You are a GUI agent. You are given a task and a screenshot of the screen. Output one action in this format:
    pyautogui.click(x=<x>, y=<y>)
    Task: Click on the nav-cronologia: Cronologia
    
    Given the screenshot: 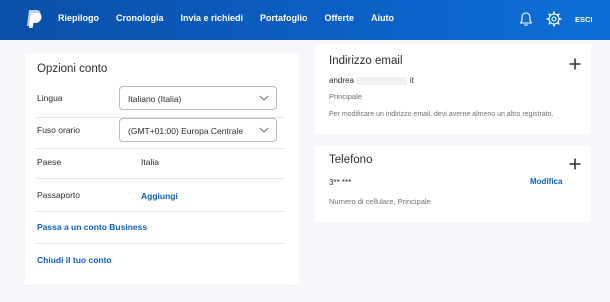 What is the action you would take?
    pyautogui.click(x=140, y=18)
    